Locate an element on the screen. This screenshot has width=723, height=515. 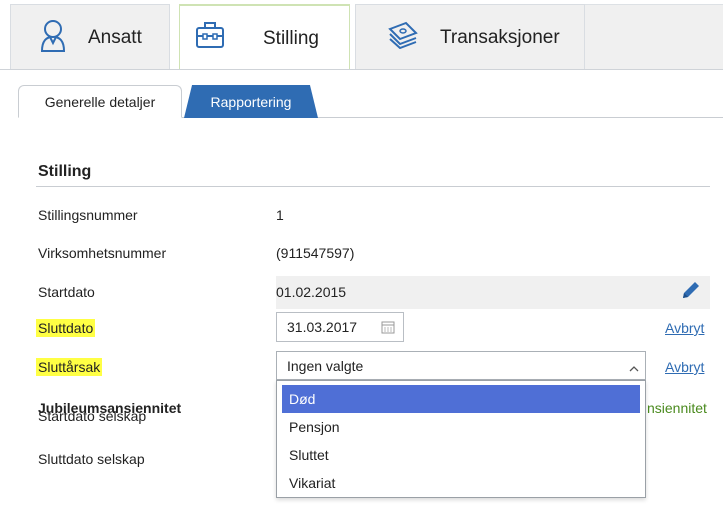
sluttdato-cancel-link: Avbryt is located at coordinates (684, 328).